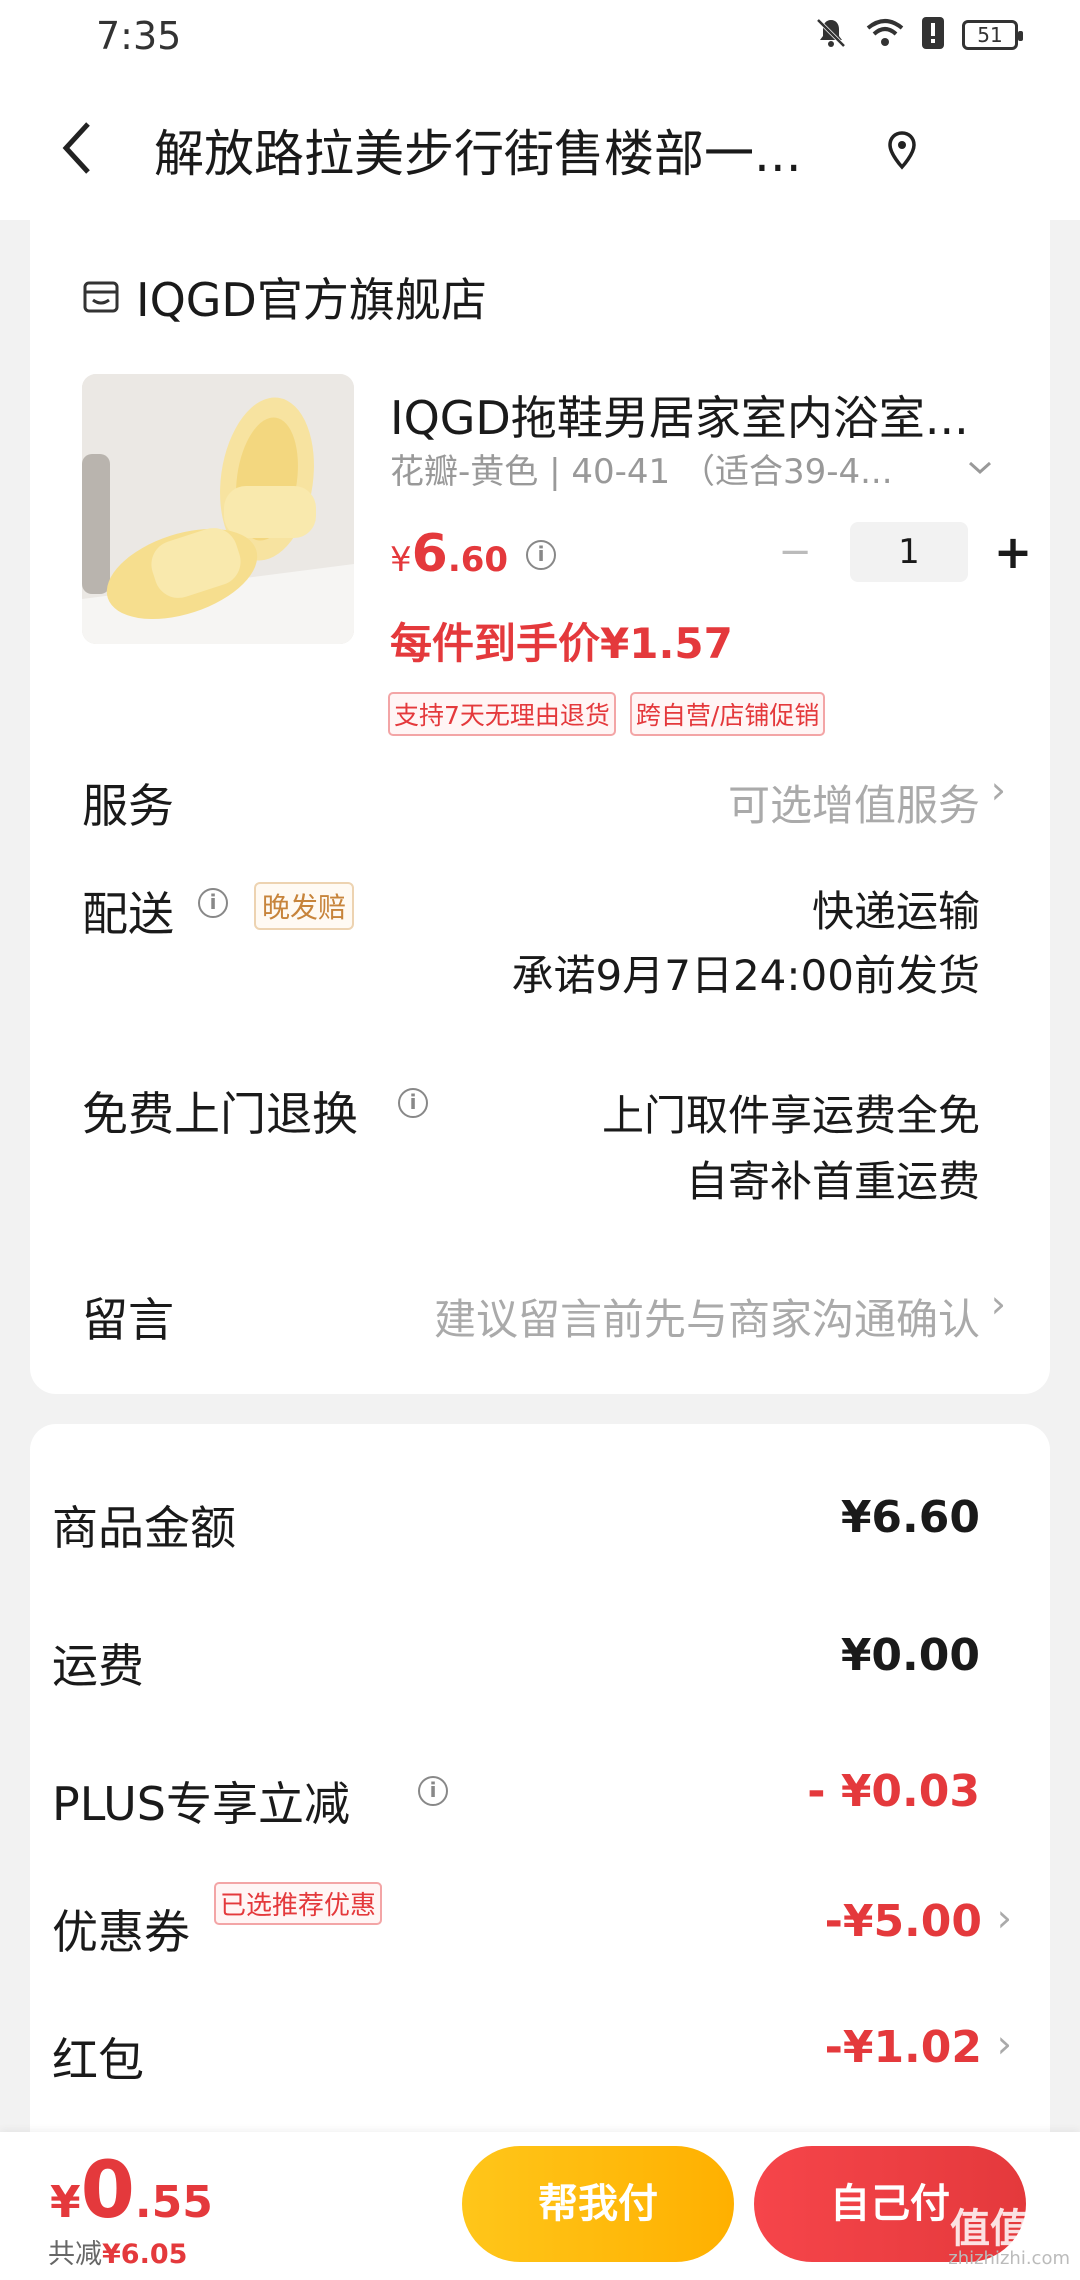 The width and height of the screenshot is (1080, 2280). What do you see at coordinates (831, 35) in the screenshot?
I see `mute-bell-icon` at bounding box center [831, 35].